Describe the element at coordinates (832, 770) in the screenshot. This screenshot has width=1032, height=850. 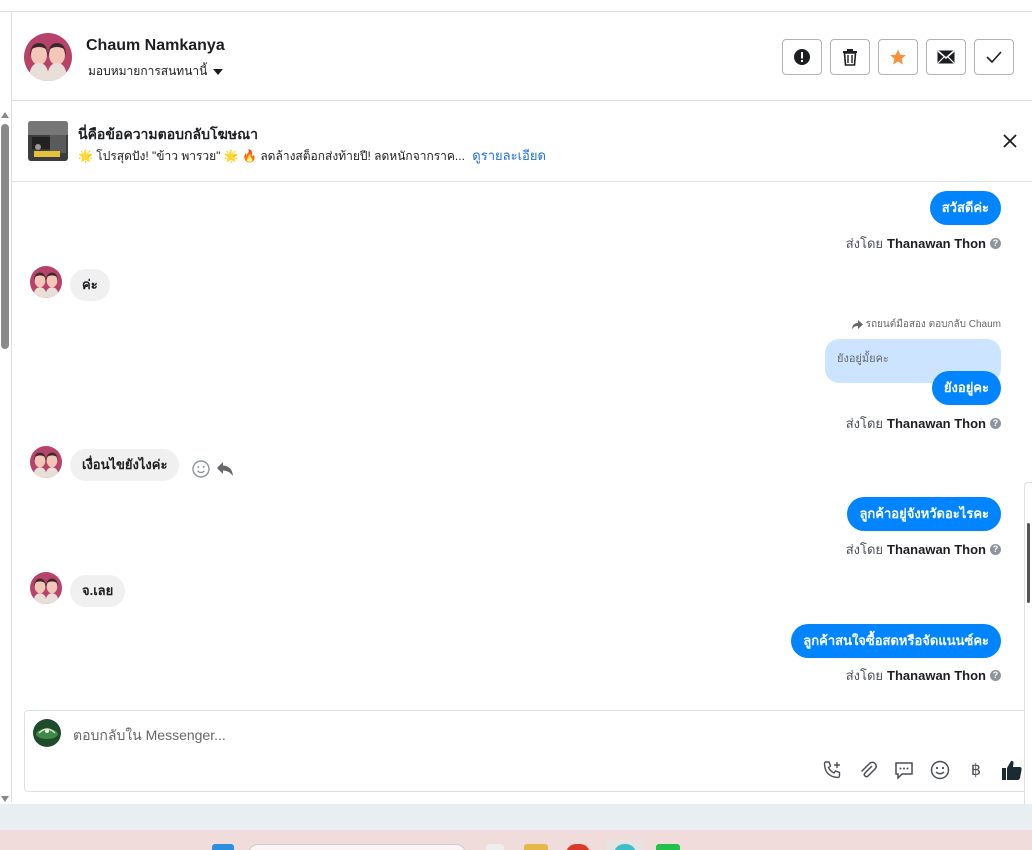
I see `call-add-icon` at that location.